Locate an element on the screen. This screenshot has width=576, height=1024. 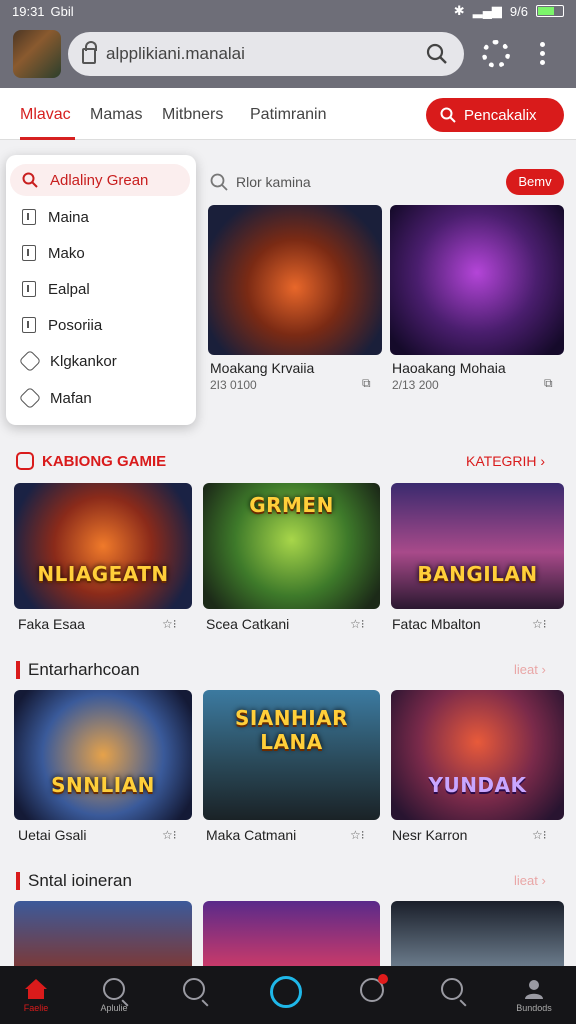
search-button: Pencakalix is located at coordinates (495, 115).